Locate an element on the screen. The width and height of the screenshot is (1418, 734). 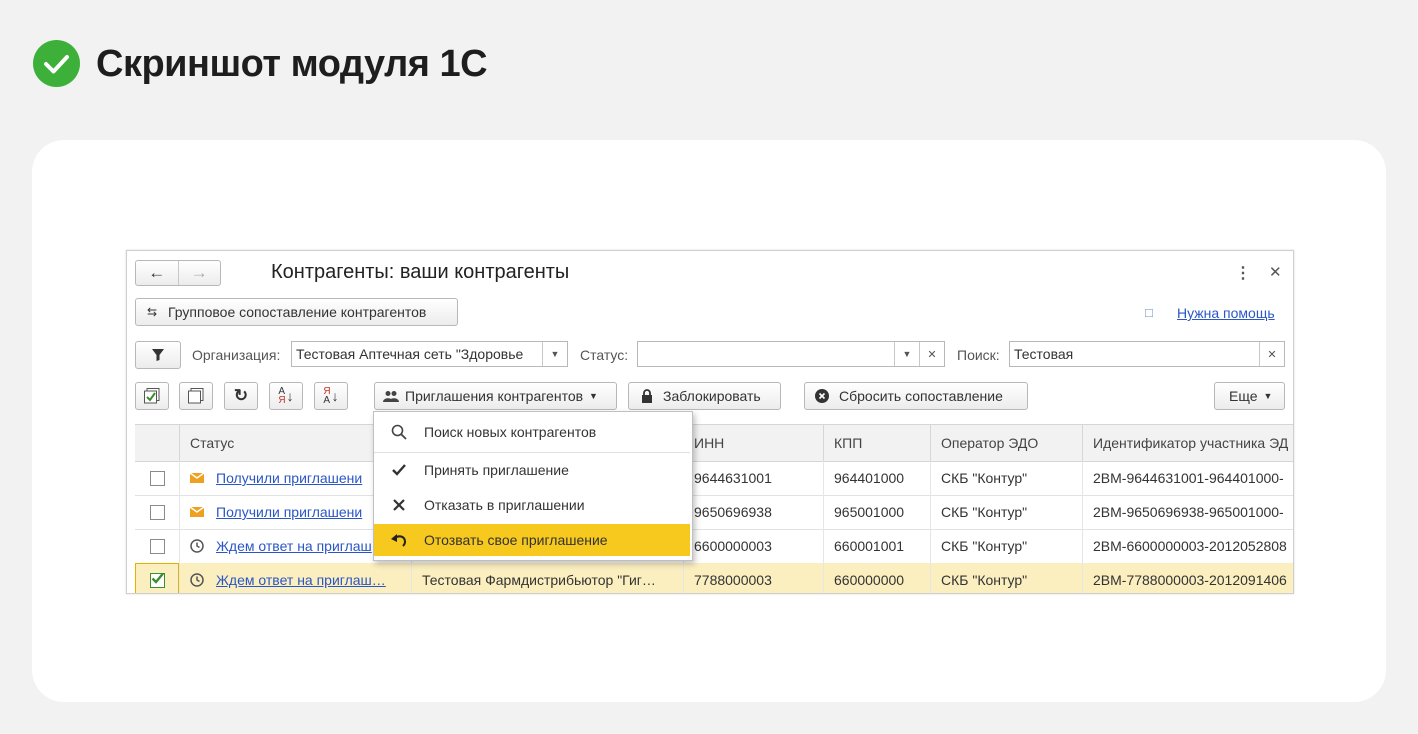
checkmark-icon is located at coordinates (157, 578).